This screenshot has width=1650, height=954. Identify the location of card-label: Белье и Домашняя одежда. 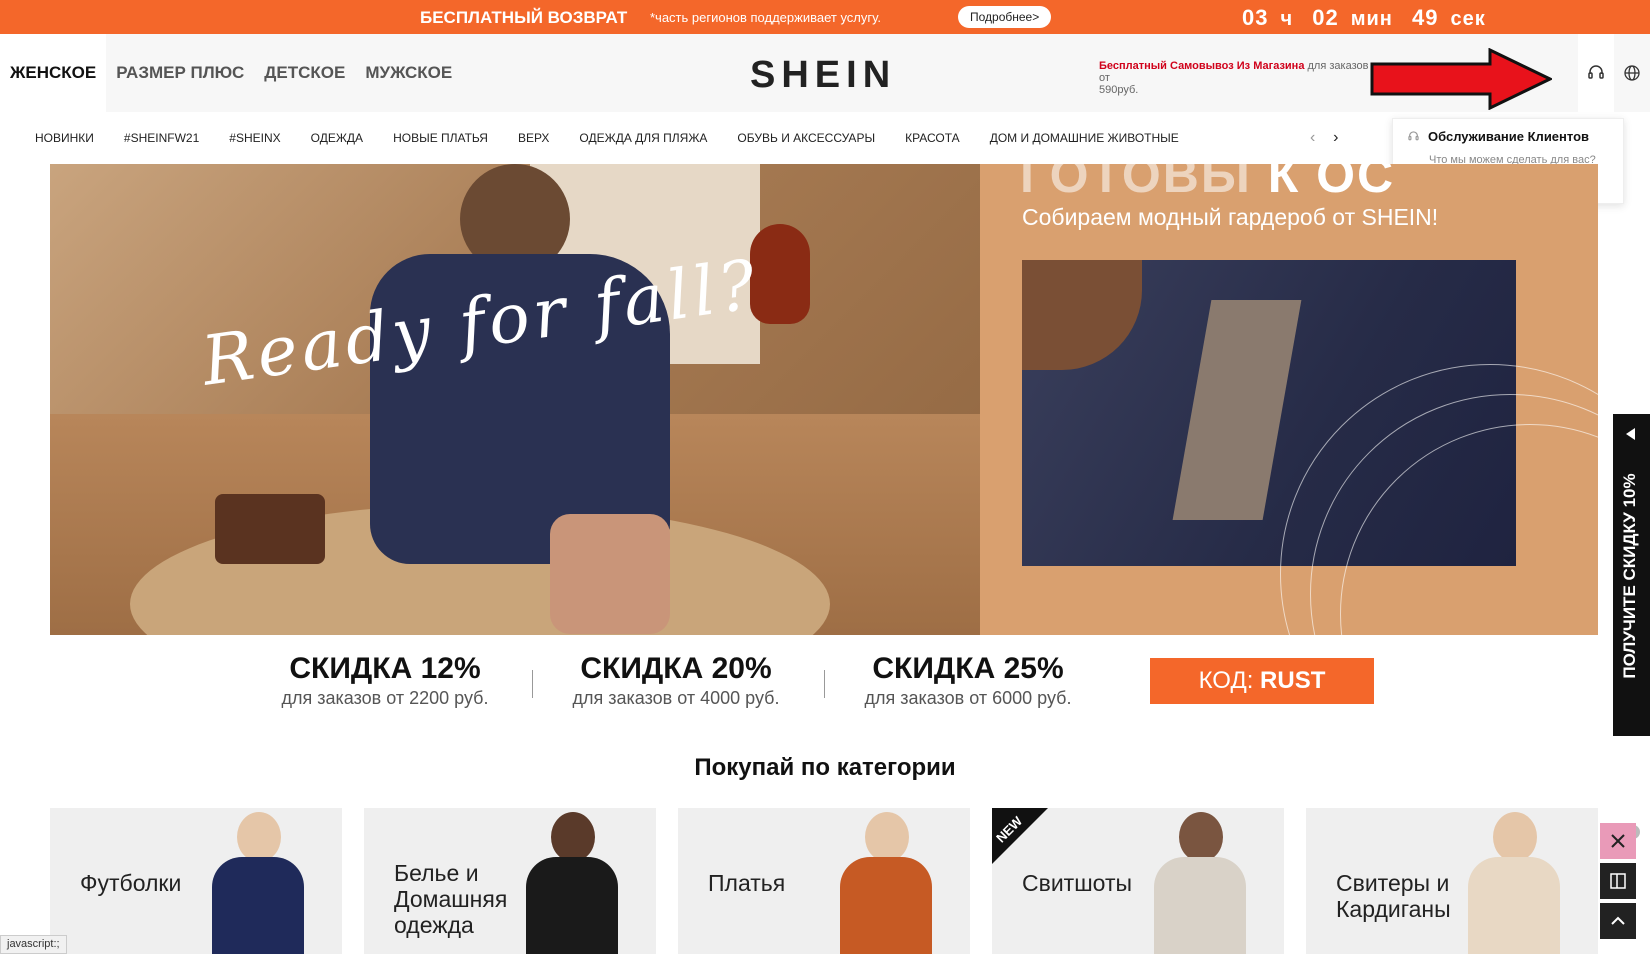
(451, 899).